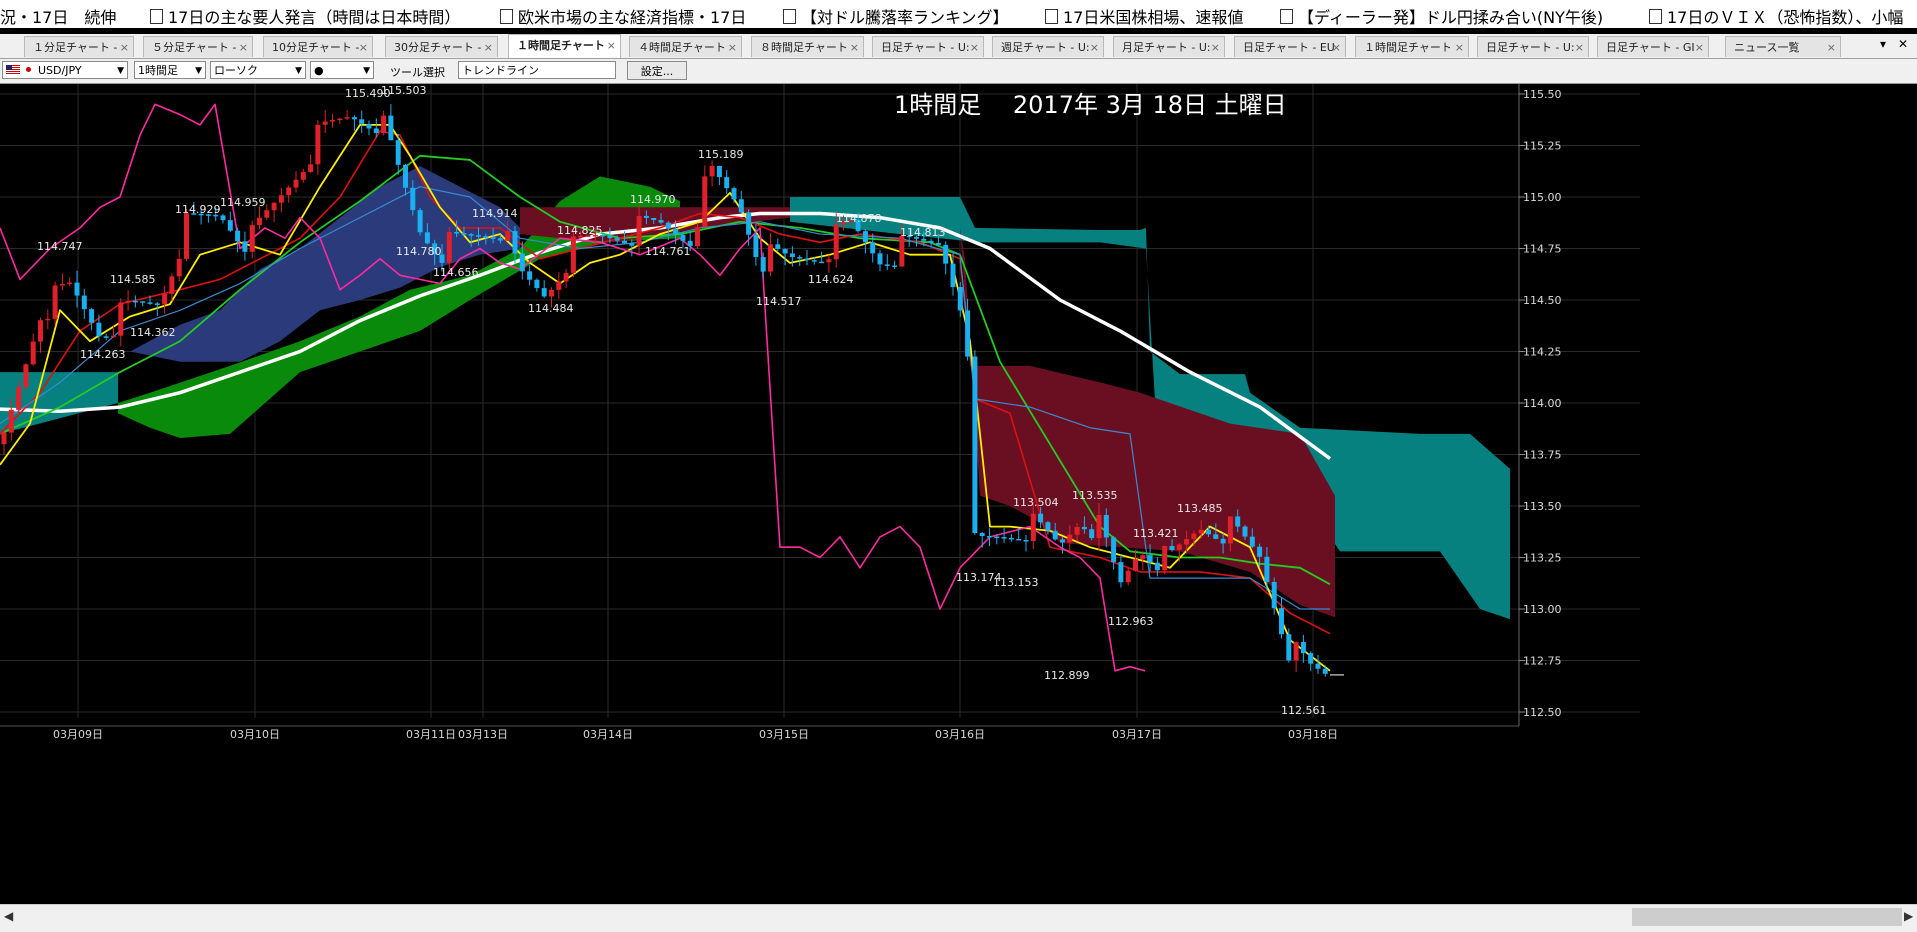  I want to click on news-item: 【ディーラー発】ドル円揉み合い(NY午後), so click(1441, 16).